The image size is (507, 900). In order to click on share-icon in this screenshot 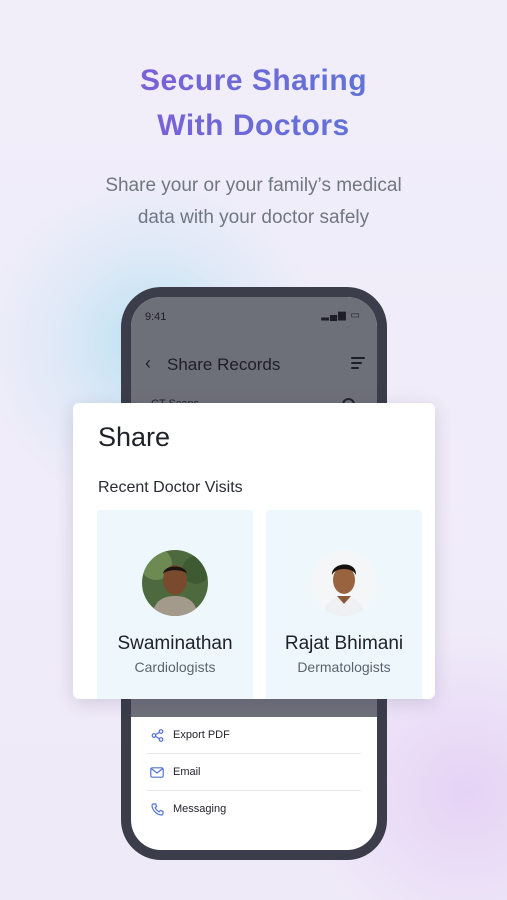, I will do `click(157, 735)`.